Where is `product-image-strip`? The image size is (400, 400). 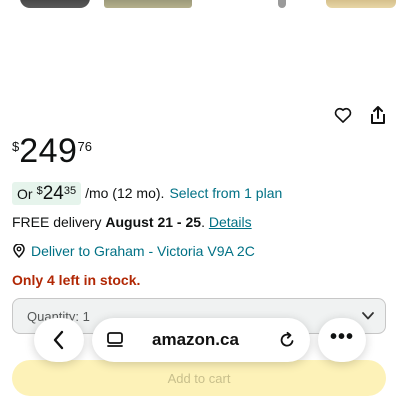
product-image-strip is located at coordinates (200, 5).